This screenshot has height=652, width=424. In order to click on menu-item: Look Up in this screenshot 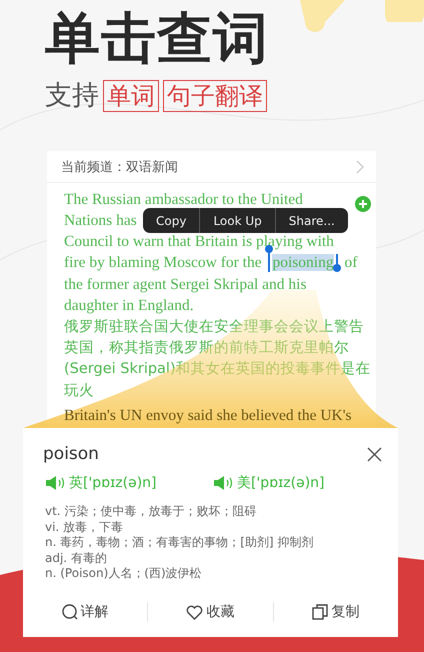, I will do `click(237, 220)`.